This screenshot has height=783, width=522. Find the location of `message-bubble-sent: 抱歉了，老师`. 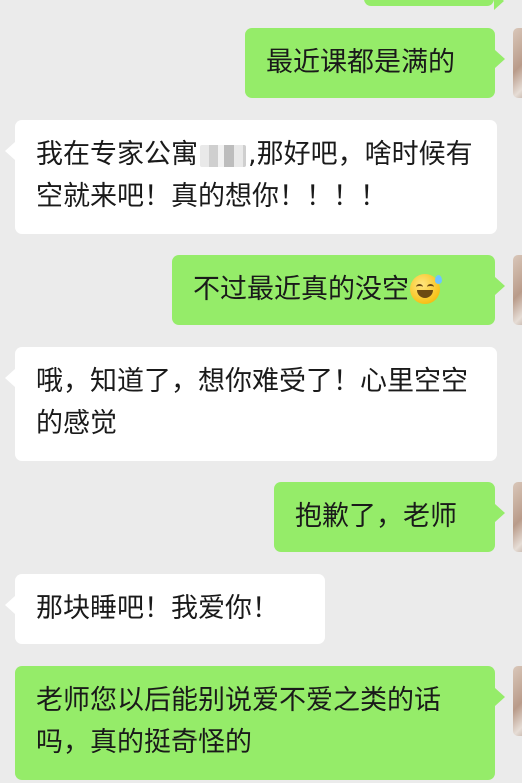

message-bubble-sent: 抱歉了，老师 is located at coordinates (389, 517).